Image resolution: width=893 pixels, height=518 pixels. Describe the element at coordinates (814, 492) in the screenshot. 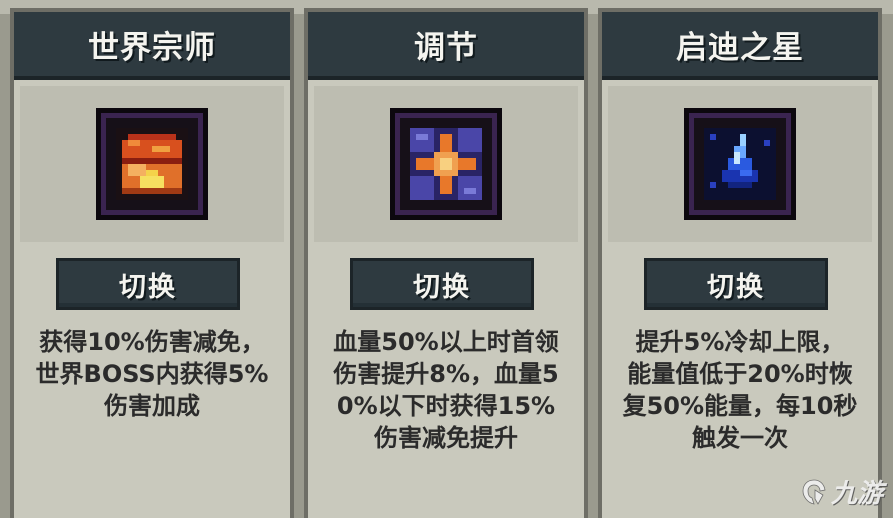

I see `jiuyou-logo-icon` at that location.